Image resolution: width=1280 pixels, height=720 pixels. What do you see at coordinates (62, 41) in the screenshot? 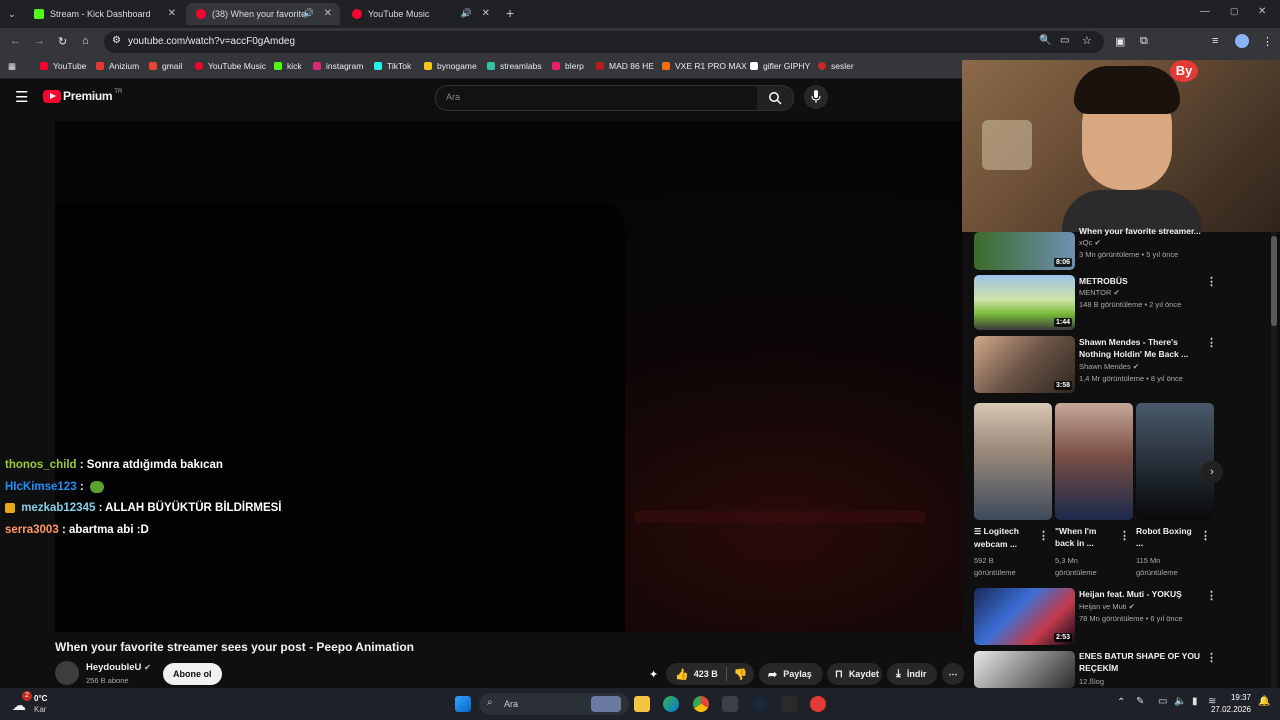
I see `reload-icon: ↻` at bounding box center [62, 41].